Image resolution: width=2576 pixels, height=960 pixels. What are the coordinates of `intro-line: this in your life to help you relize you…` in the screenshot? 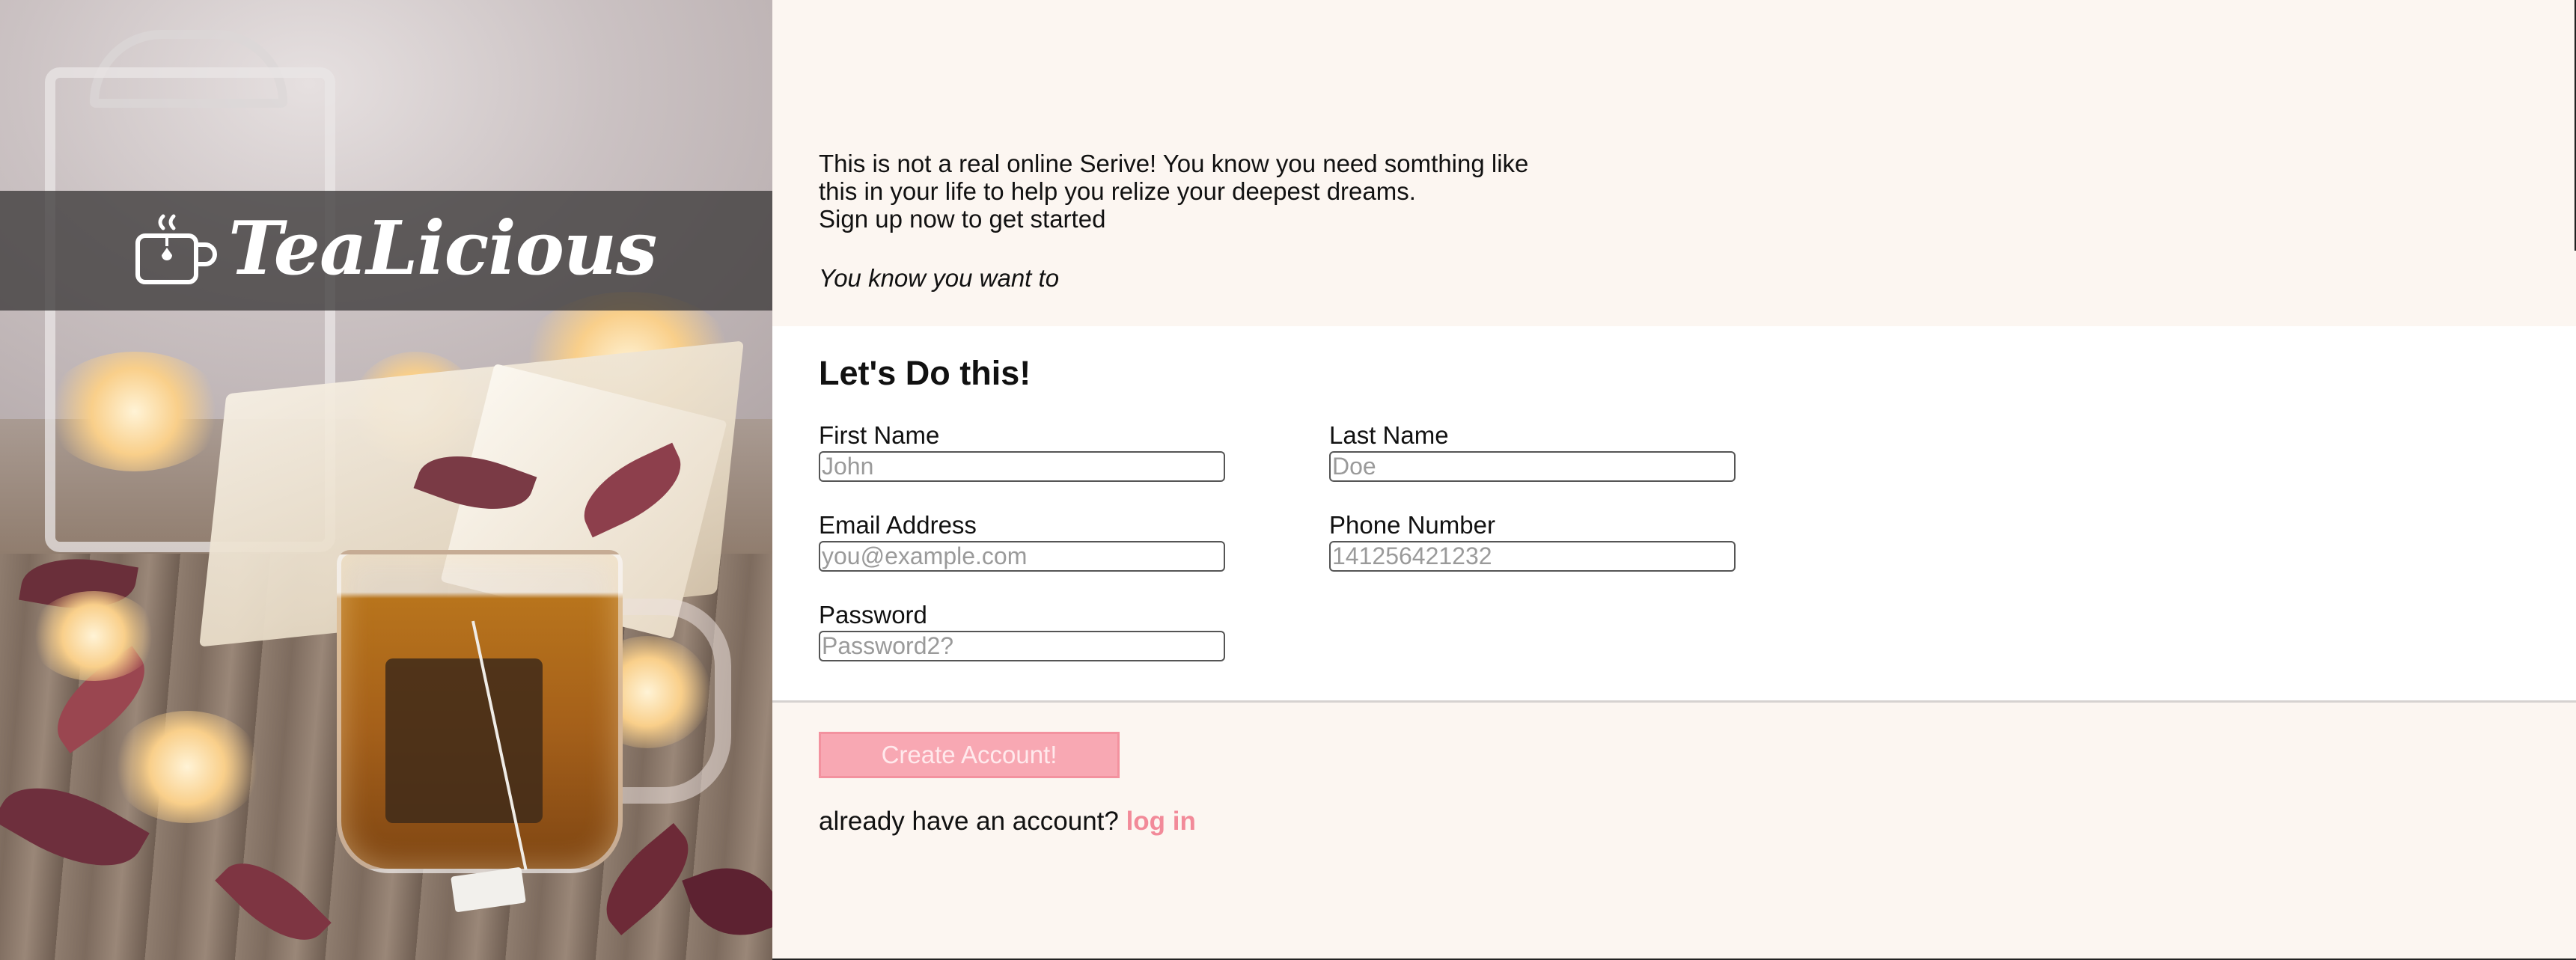 It's located at (1117, 191).